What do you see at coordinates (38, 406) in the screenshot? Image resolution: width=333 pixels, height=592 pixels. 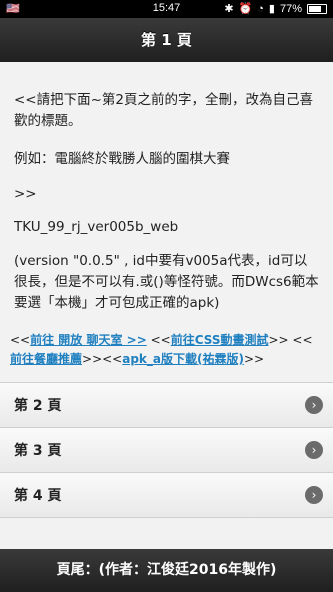 I see `list-item-label: 第 2 頁` at bounding box center [38, 406].